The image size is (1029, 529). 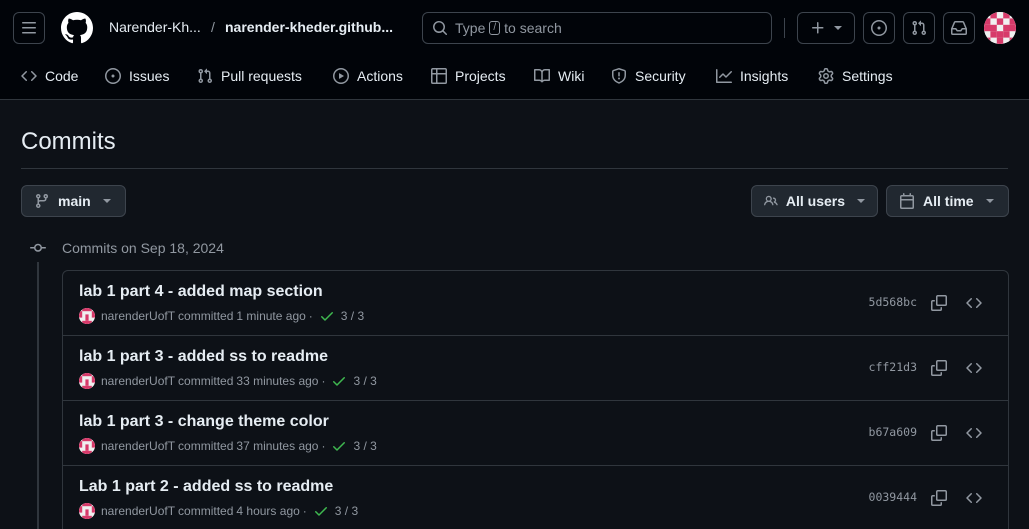 I want to click on time-filter-label: All time, so click(x=948, y=201).